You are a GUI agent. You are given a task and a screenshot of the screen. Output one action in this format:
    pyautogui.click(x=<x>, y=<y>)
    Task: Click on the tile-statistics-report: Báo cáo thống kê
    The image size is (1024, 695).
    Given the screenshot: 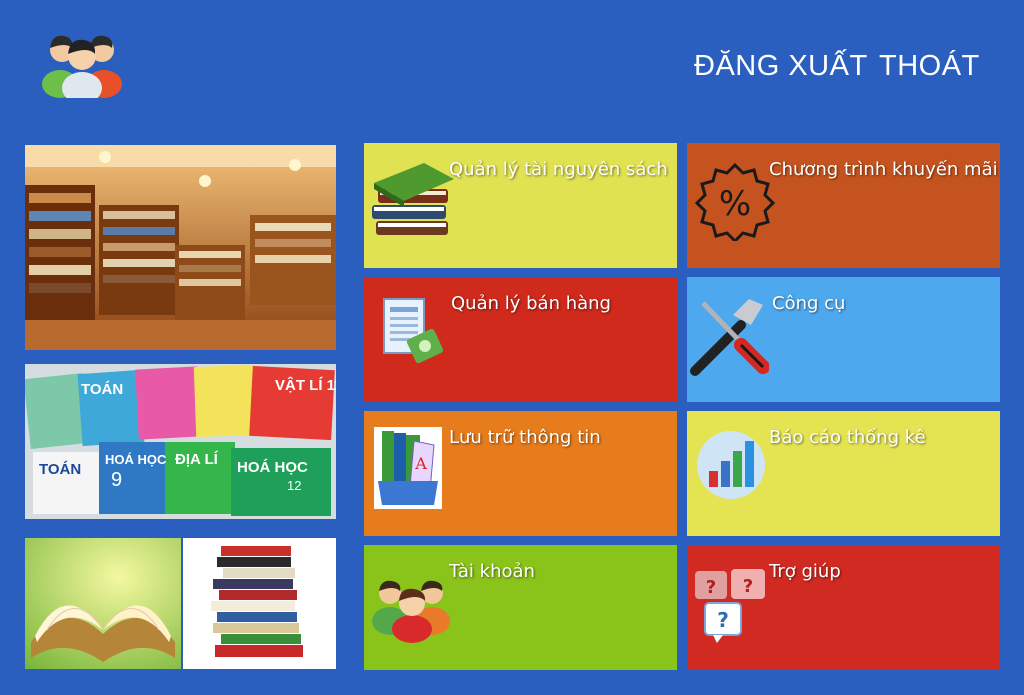 What is the action you would take?
    pyautogui.click(x=843, y=473)
    